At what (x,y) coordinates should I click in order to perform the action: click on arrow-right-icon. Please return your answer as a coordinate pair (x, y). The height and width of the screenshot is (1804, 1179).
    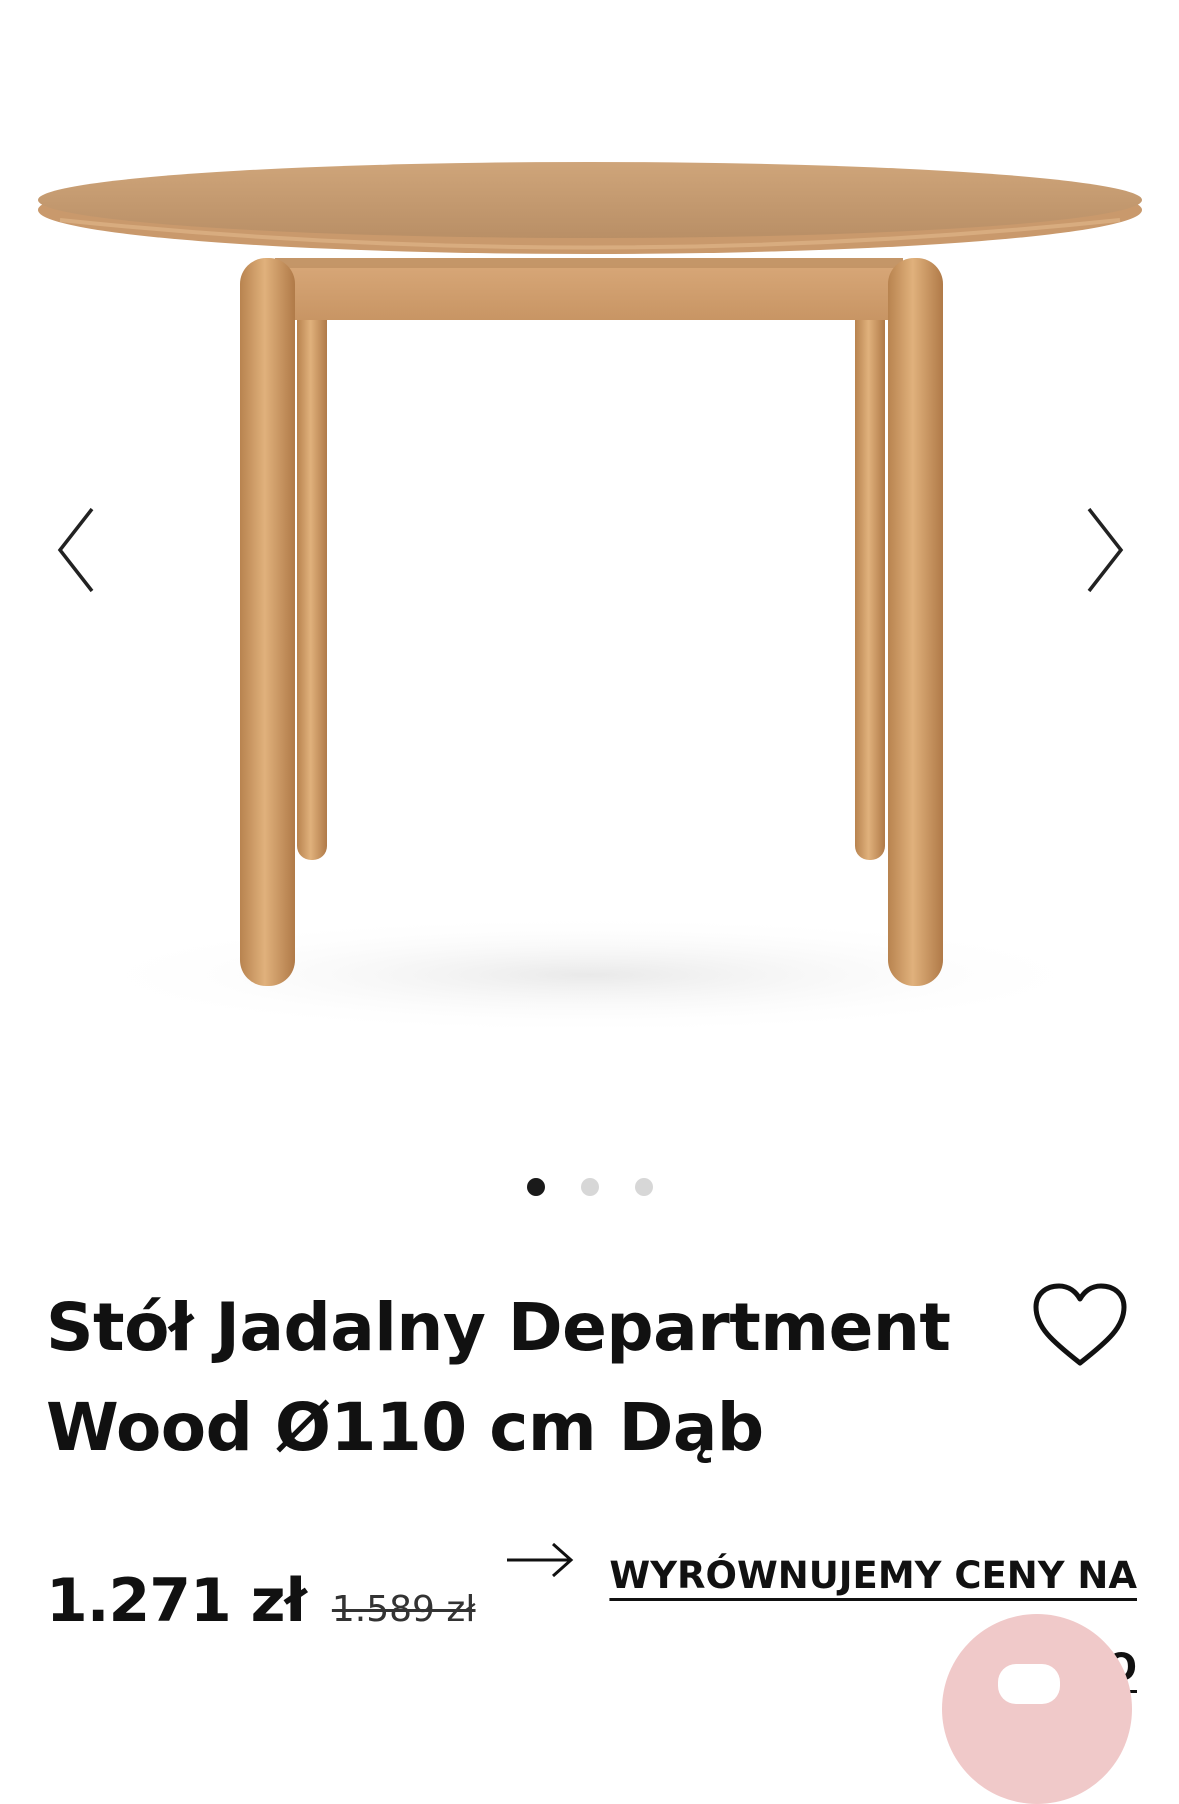
    Looking at the image, I should click on (540, 1560).